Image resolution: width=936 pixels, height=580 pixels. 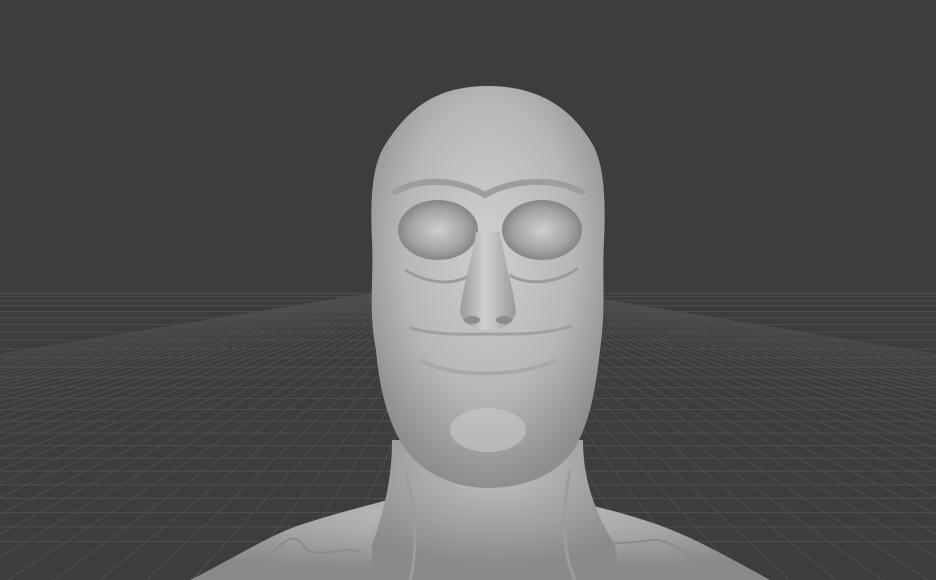 What do you see at coordinates (438, 230) in the screenshot?
I see `model-left-eye-socket` at bounding box center [438, 230].